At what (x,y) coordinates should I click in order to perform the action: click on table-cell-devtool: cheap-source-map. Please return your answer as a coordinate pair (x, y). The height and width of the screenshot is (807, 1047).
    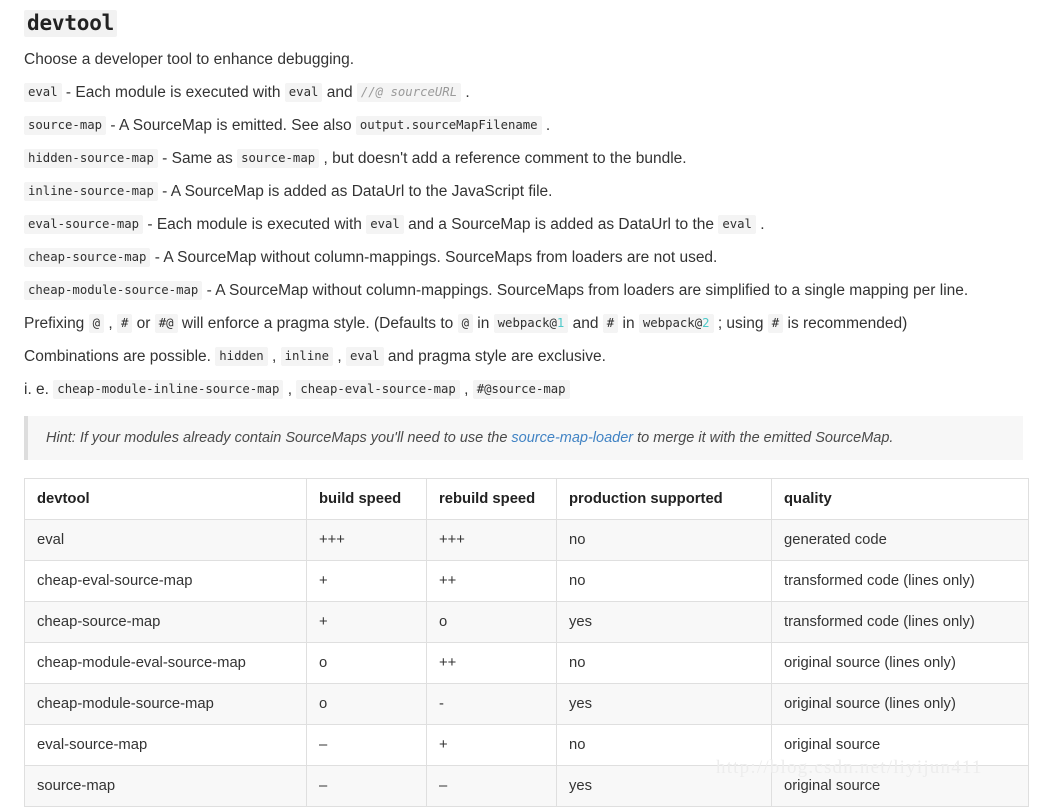
    Looking at the image, I should click on (165, 622).